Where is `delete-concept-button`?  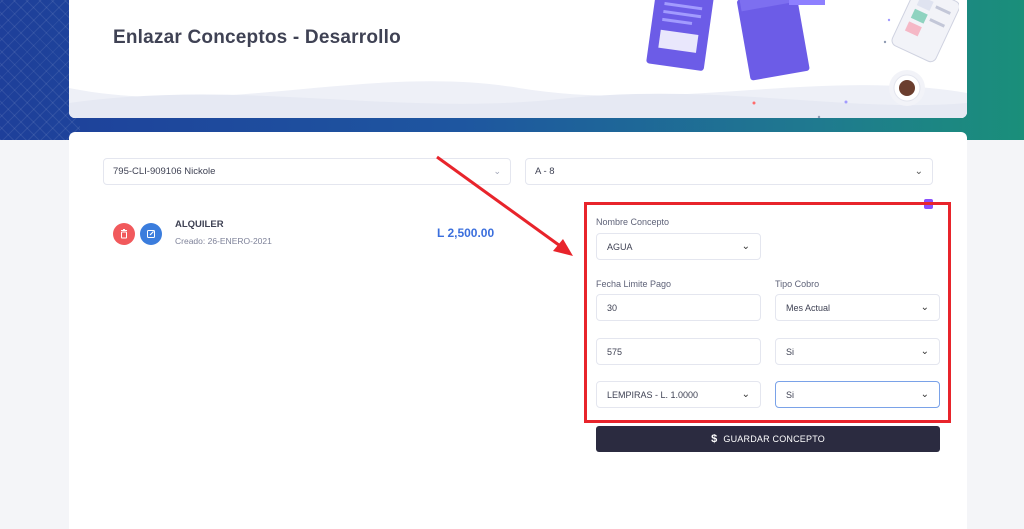 delete-concept-button is located at coordinates (124, 234).